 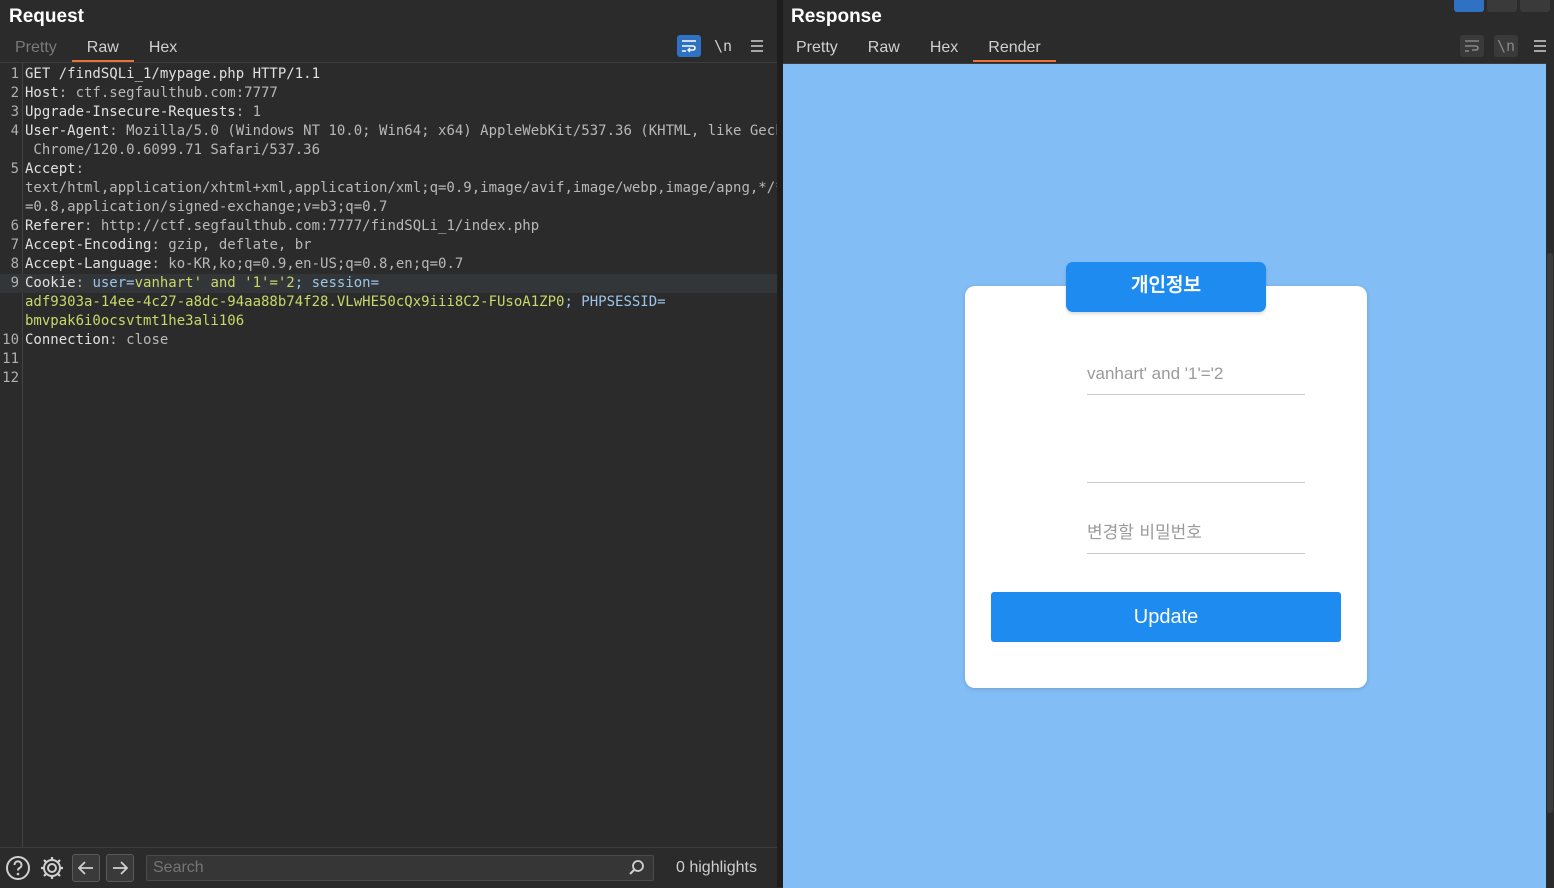 What do you see at coordinates (88, 264) in the screenshot?
I see `header-key: Accept-Language` at bounding box center [88, 264].